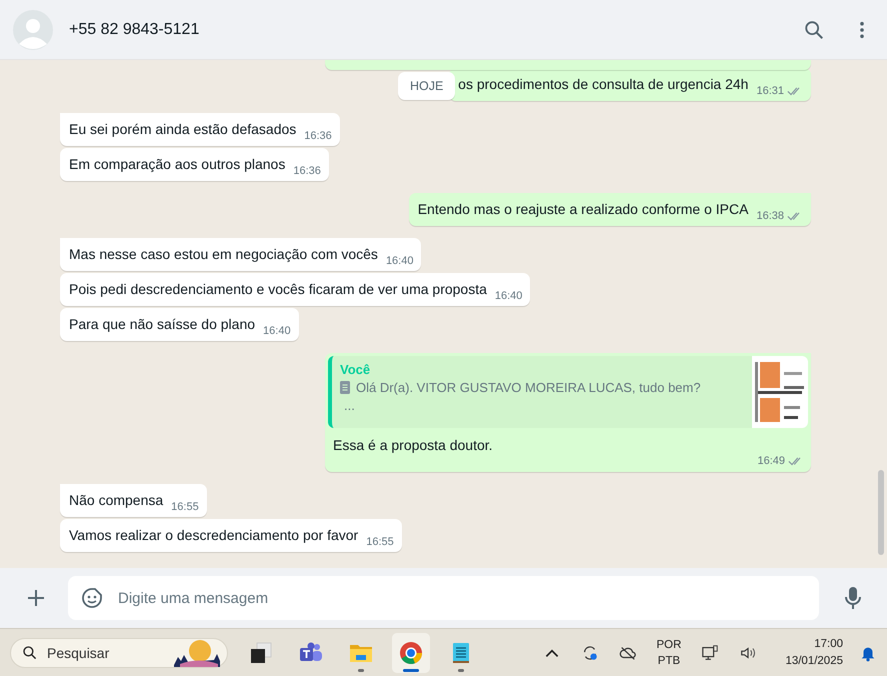  I want to click on network-icon, so click(710, 653).